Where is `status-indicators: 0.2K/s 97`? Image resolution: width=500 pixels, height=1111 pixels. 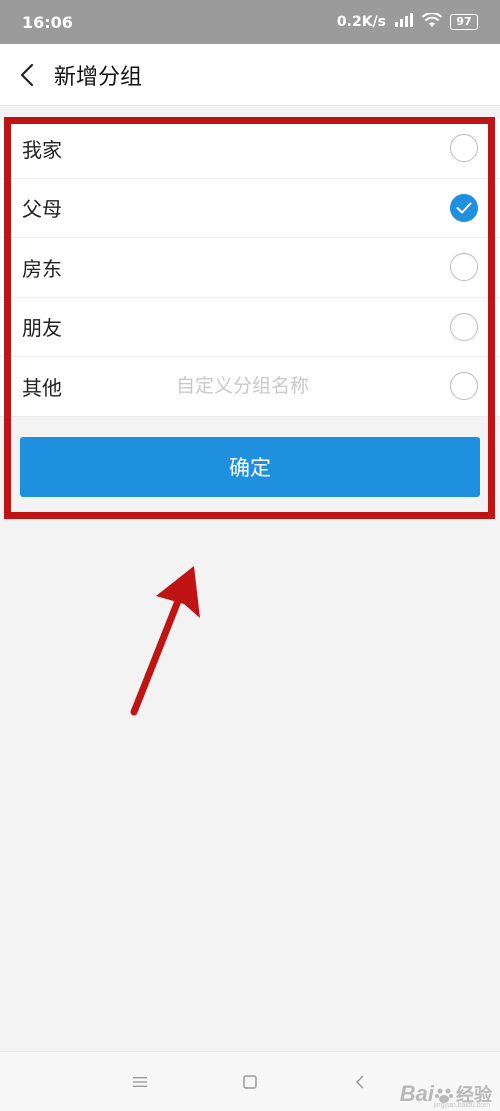
status-indicators: 0.2K/s 97 is located at coordinates (407, 21).